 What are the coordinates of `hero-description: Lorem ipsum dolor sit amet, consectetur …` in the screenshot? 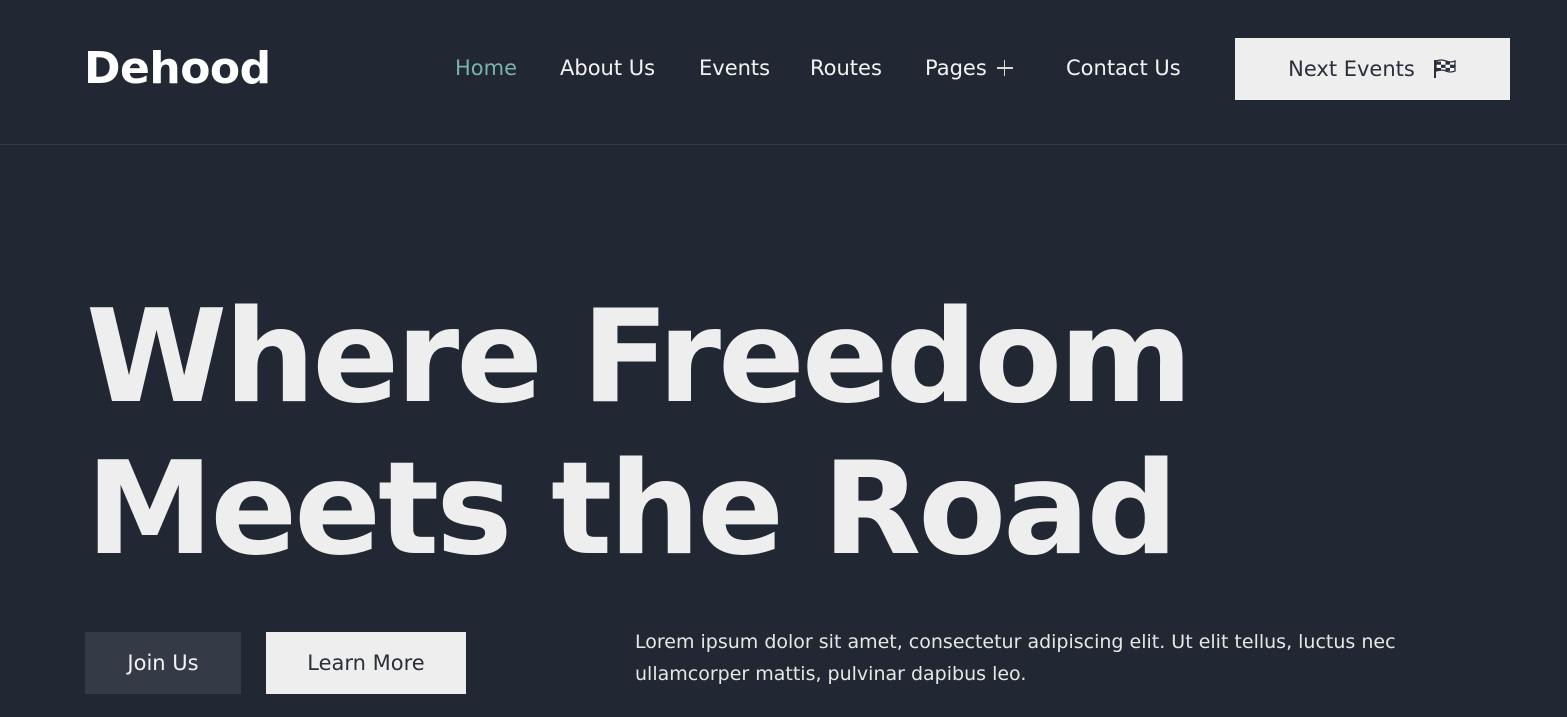 It's located at (1015, 658).